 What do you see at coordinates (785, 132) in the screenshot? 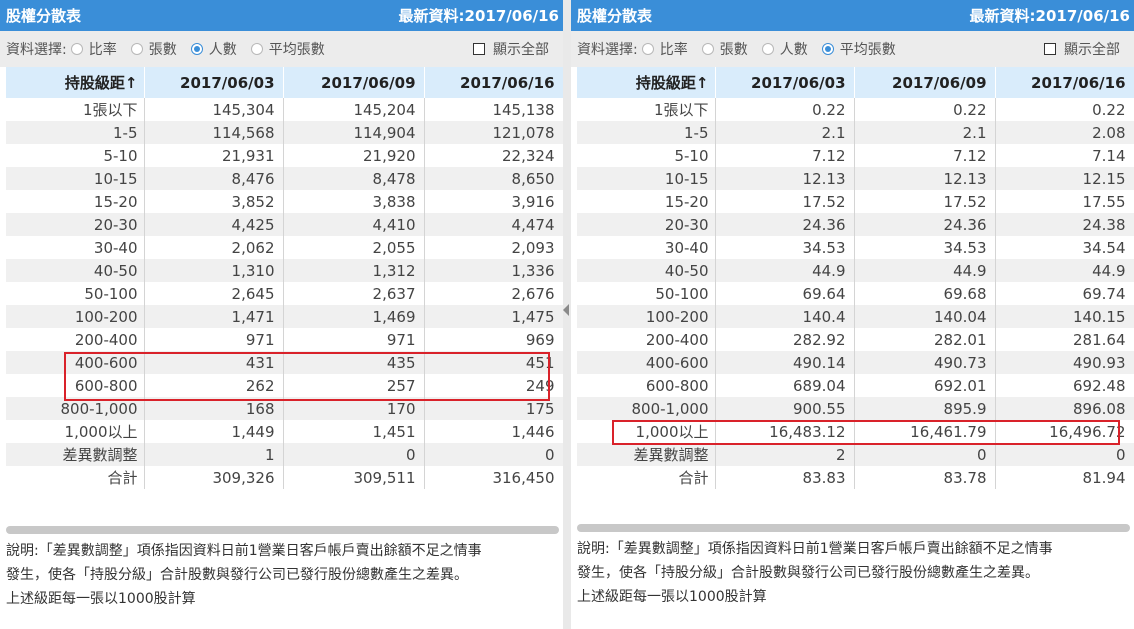
I see `value-cell: 2.1` at bounding box center [785, 132].